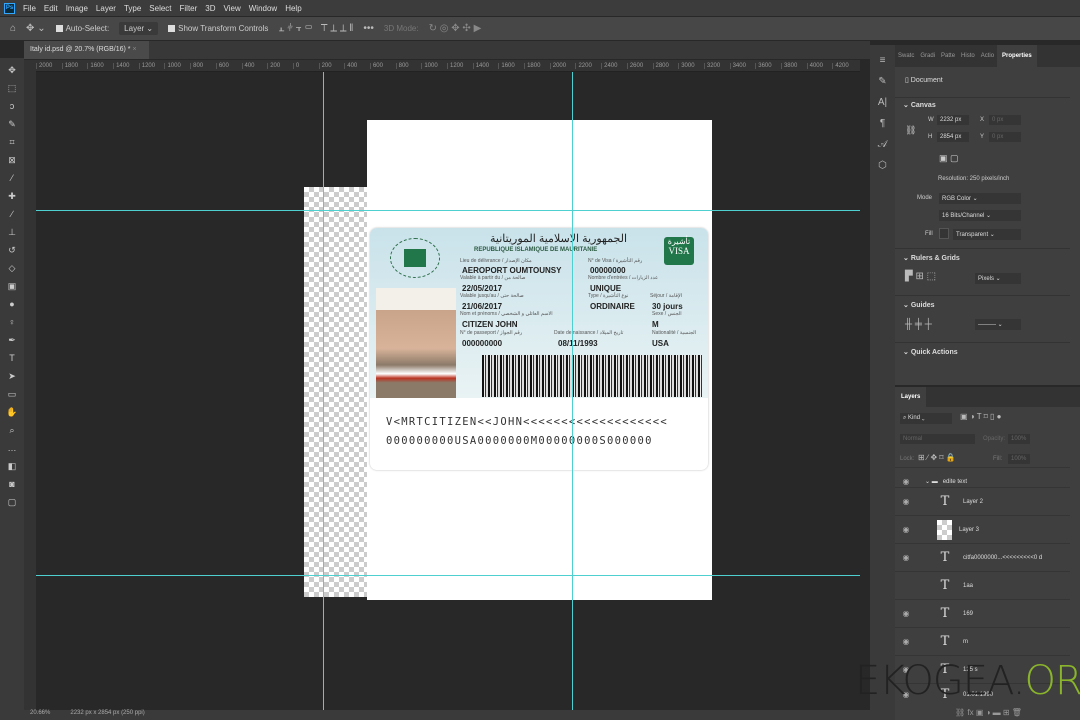  Describe the element at coordinates (953, 137) in the screenshot. I see `height-field: 2854 px` at that location.